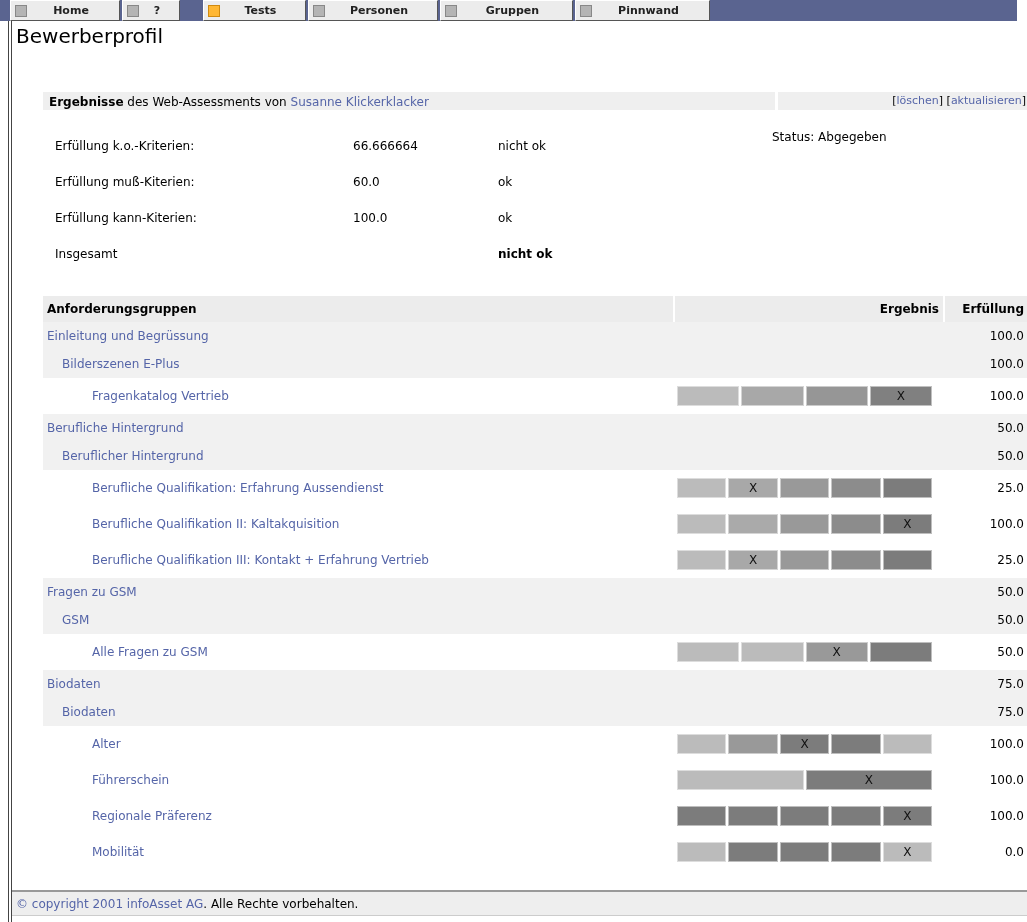  Describe the element at coordinates (359, 102) in the screenshot. I see `person-link: Susanne Klickerklacker` at that location.